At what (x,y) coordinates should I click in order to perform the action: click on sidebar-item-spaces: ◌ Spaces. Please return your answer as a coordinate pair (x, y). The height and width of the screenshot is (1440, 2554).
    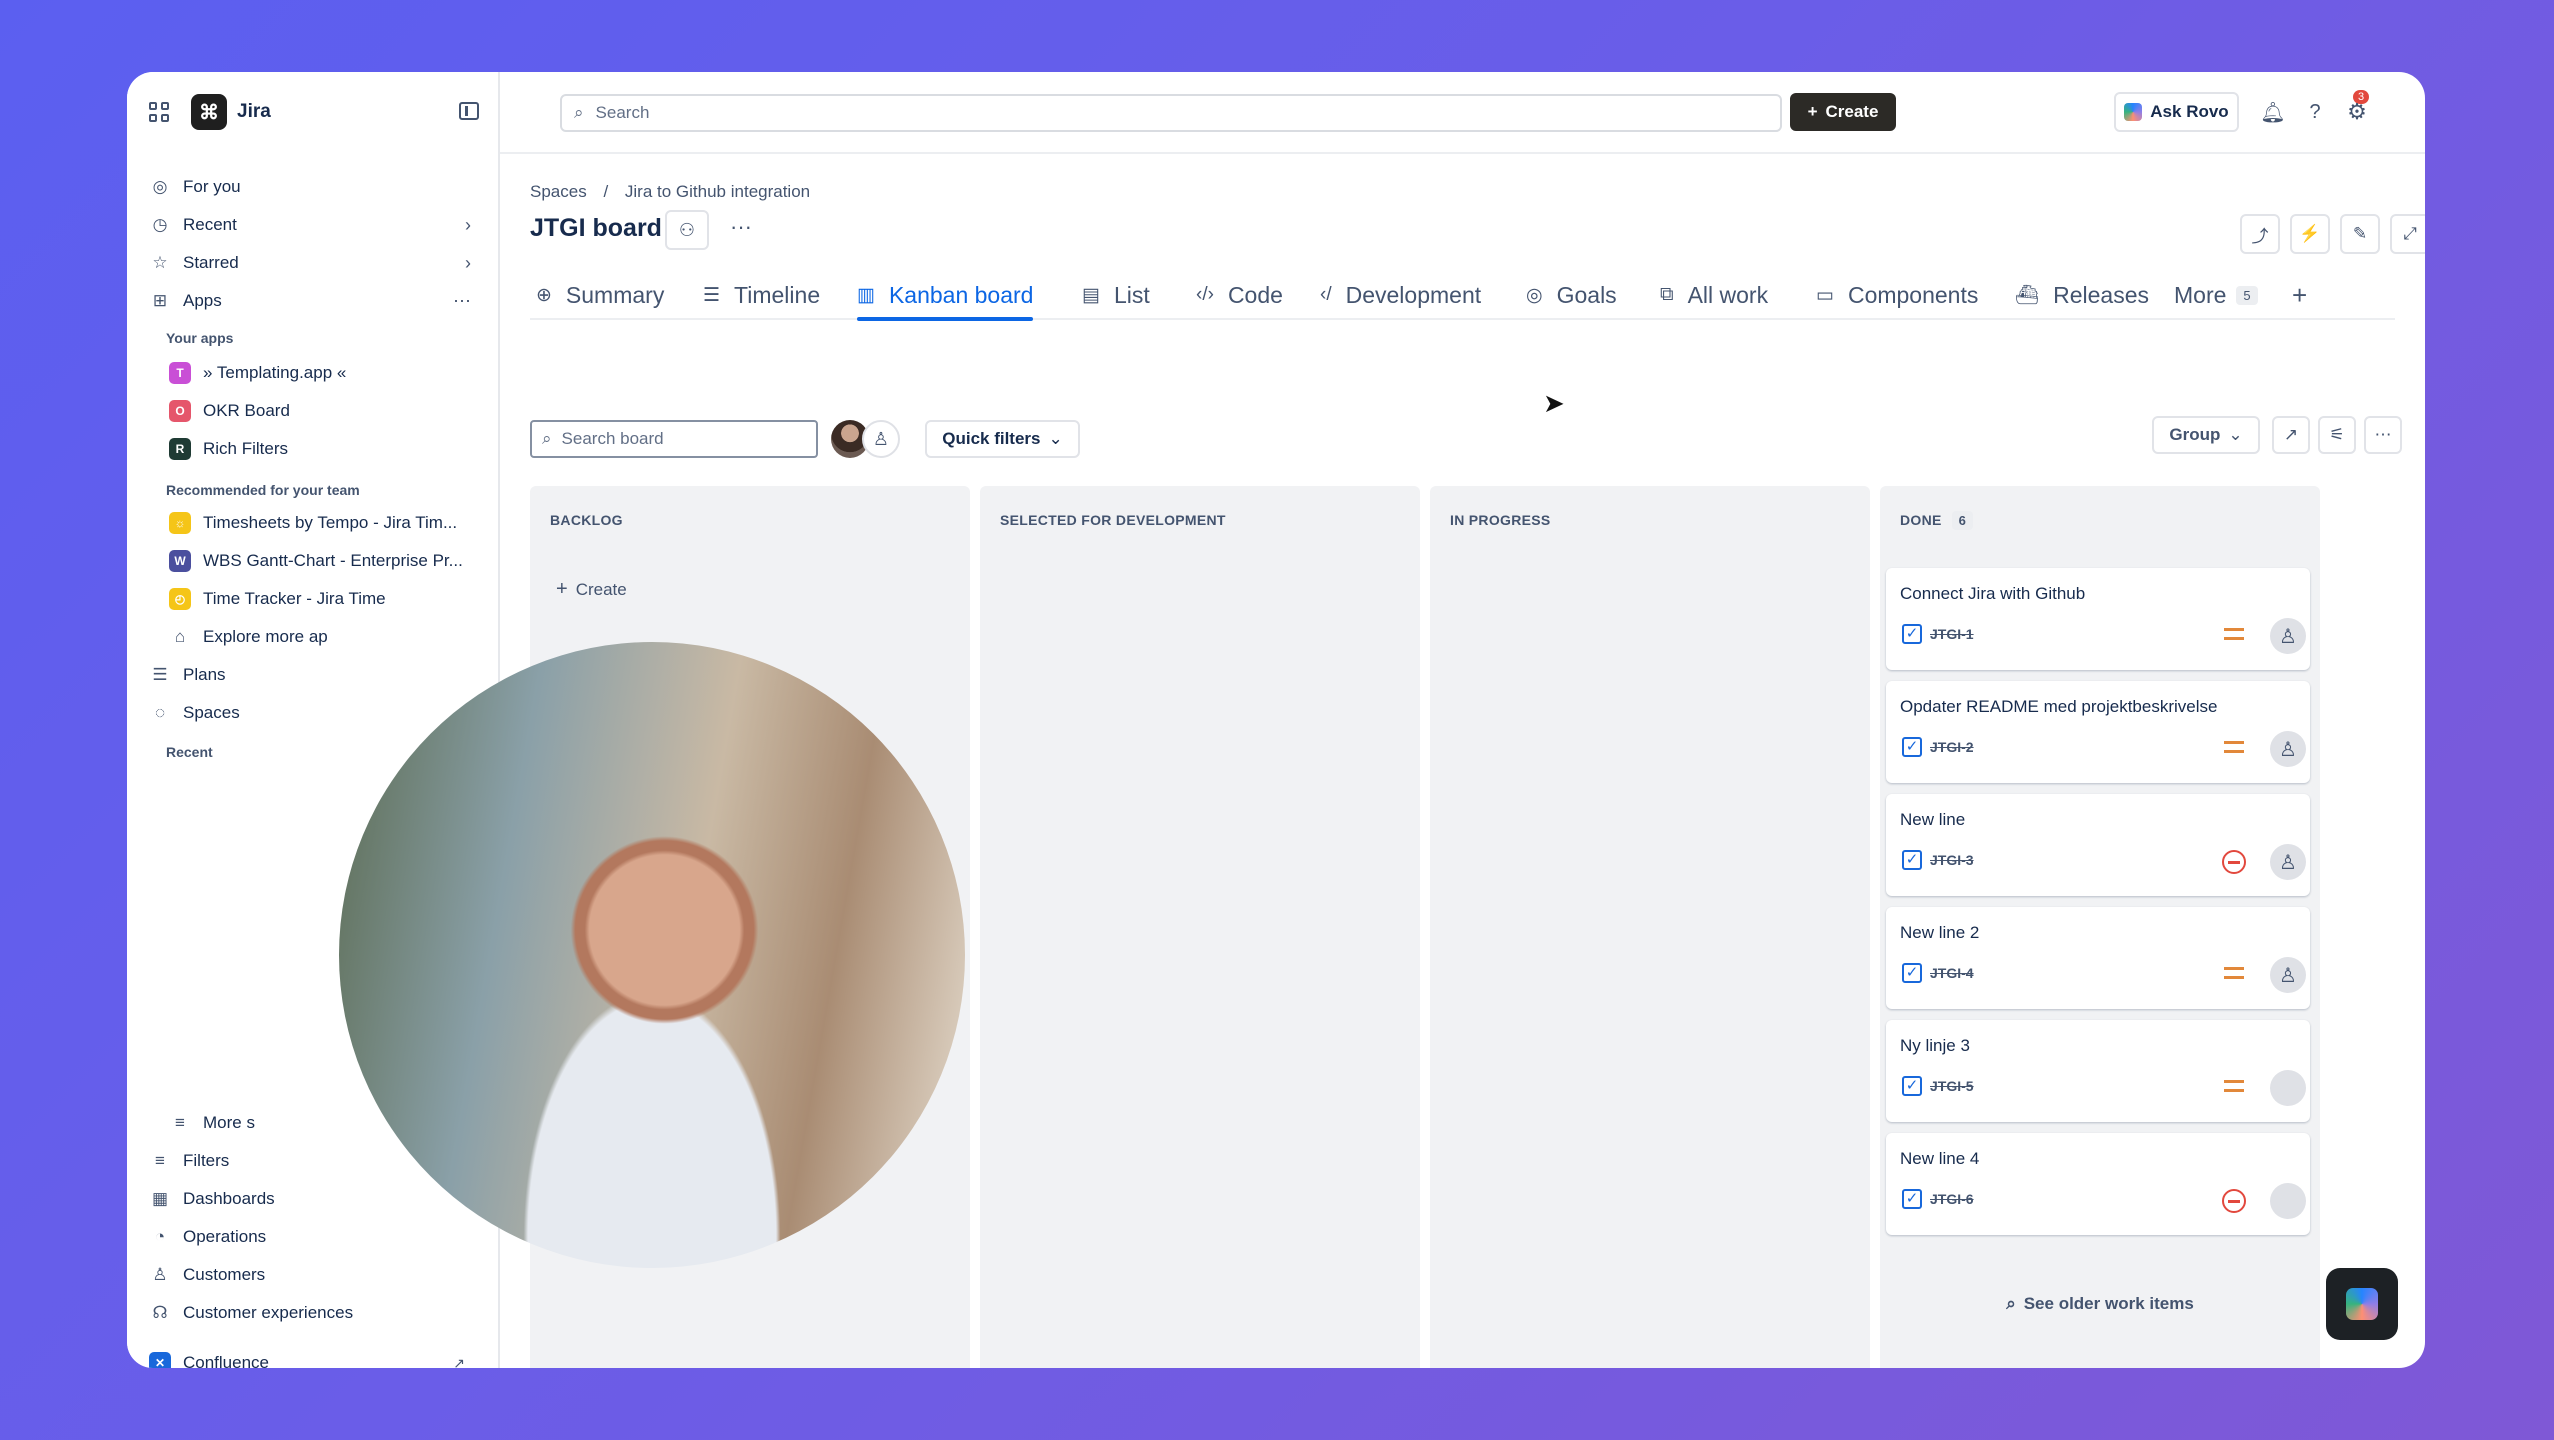
    Looking at the image, I should click on (319, 713).